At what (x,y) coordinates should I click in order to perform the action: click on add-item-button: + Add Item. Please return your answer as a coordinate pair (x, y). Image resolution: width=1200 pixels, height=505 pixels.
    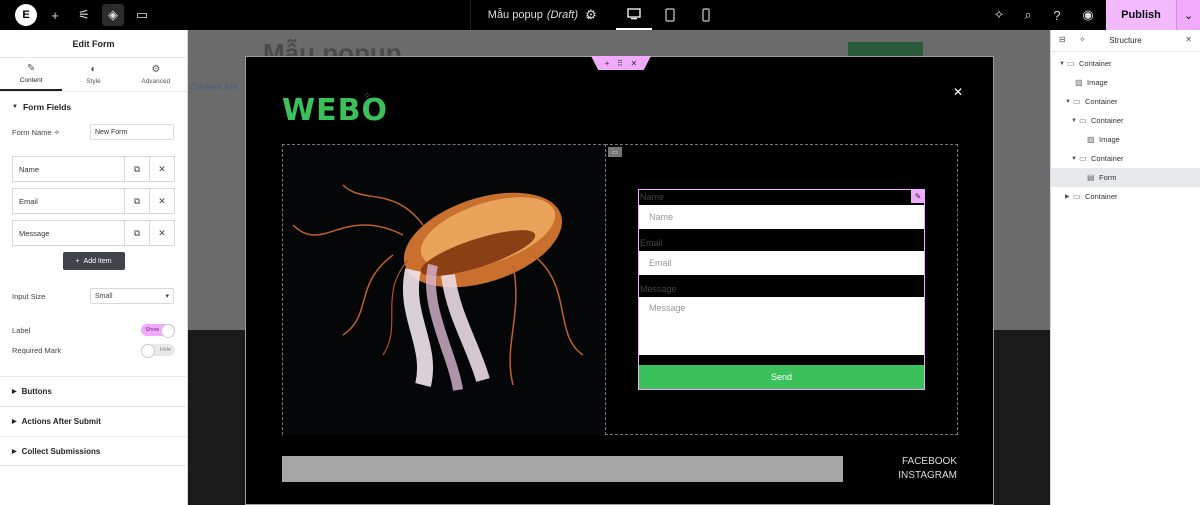
    Looking at the image, I should click on (93, 261).